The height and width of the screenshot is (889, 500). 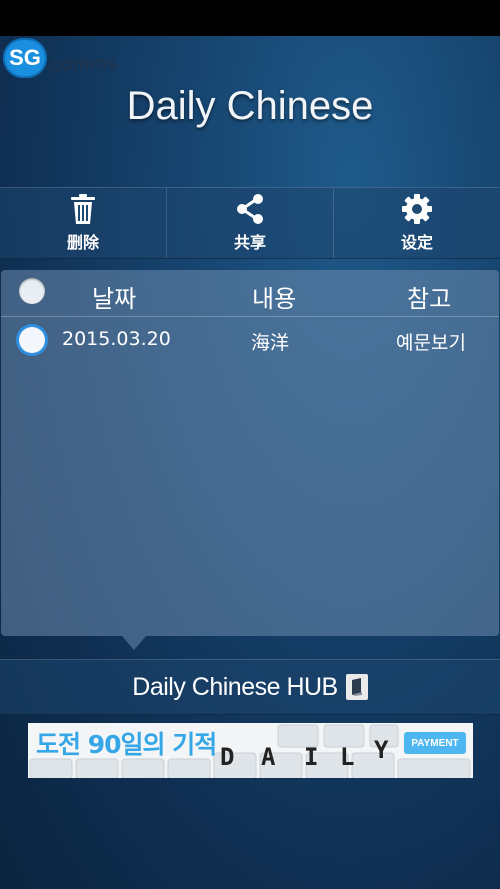 I want to click on share-label: 共享, so click(x=249, y=242).